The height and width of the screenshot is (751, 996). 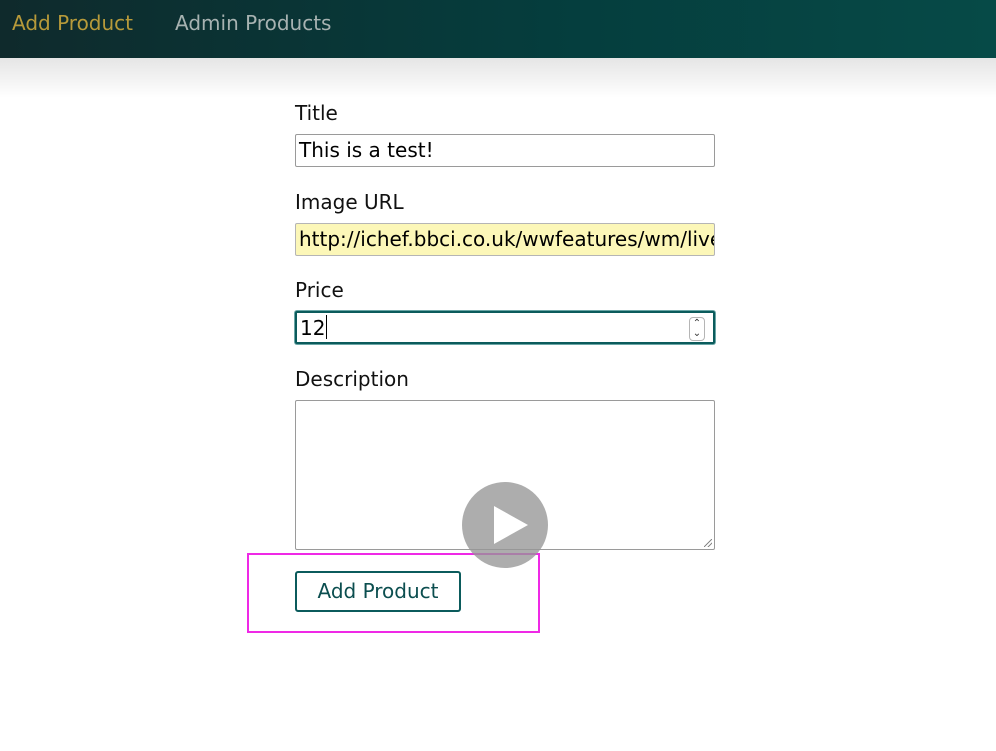 What do you see at coordinates (352, 379) in the screenshot?
I see `description-label: Description` at bounding box center [352, 379].